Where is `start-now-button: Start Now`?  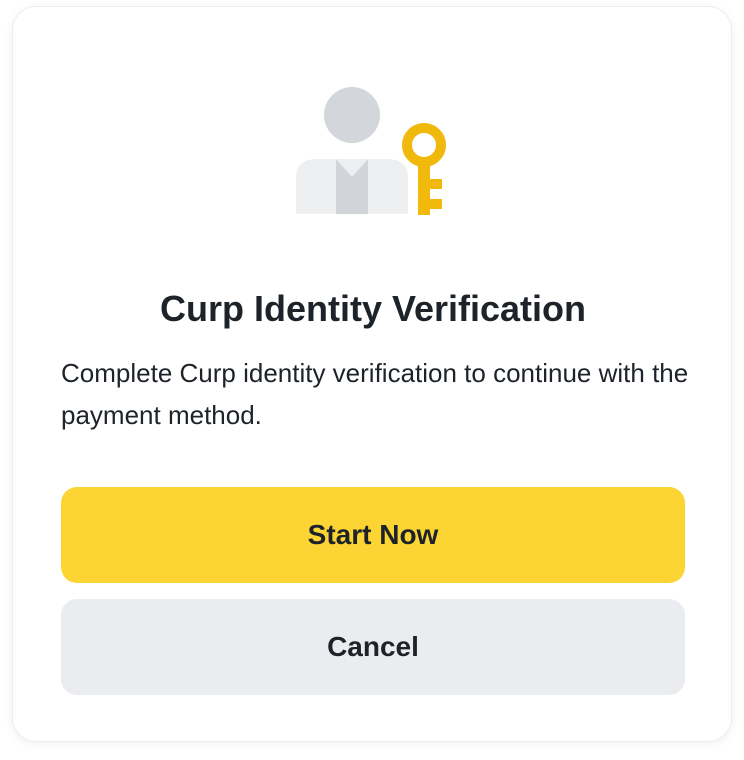
start-now-button: Start Now is located at coordinates (373, 535).